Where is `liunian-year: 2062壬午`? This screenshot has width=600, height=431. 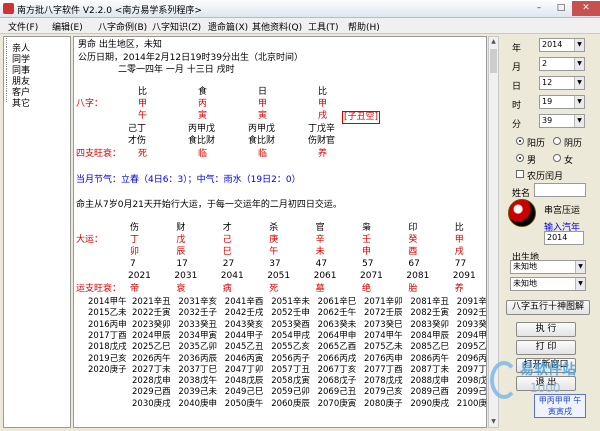
liunian-year: 2062壬午 is located at coordinates (337, 313).